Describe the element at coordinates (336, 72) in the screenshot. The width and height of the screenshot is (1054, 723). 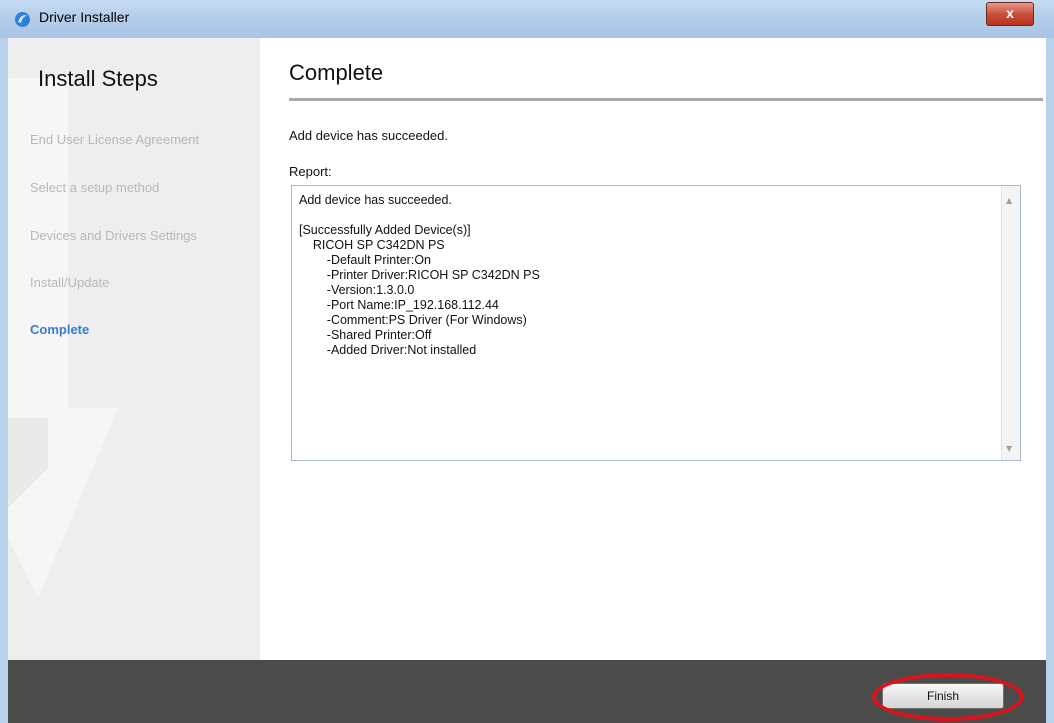
I see `page-title: Complete` at that location.